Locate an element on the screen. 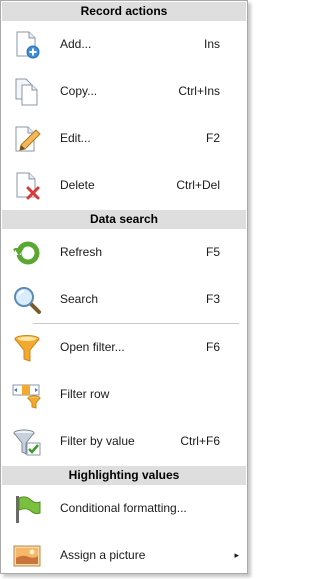  menu-item-copy: Copy... Ctrl+Ins is located at coordinates (124, 91).